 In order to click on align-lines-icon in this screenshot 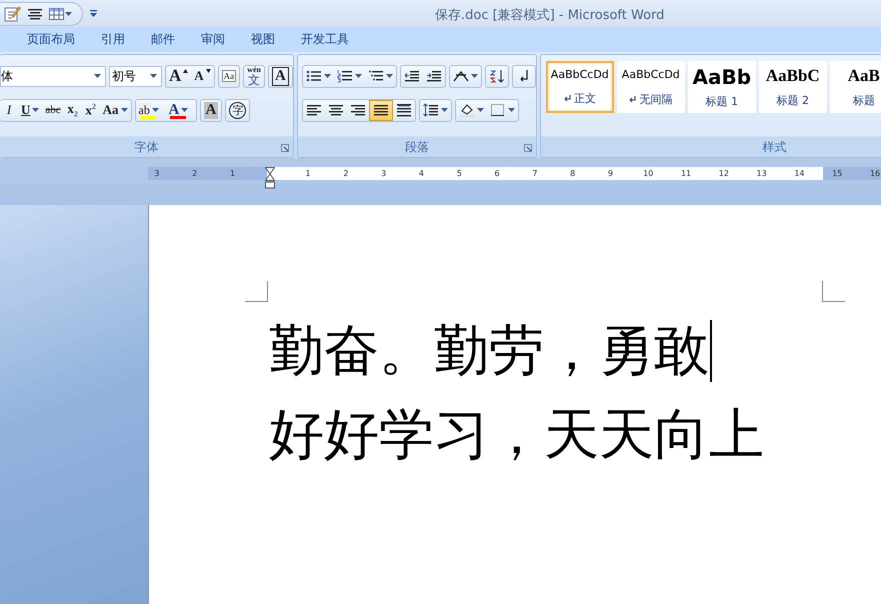, I will do `click(35, 13)`.